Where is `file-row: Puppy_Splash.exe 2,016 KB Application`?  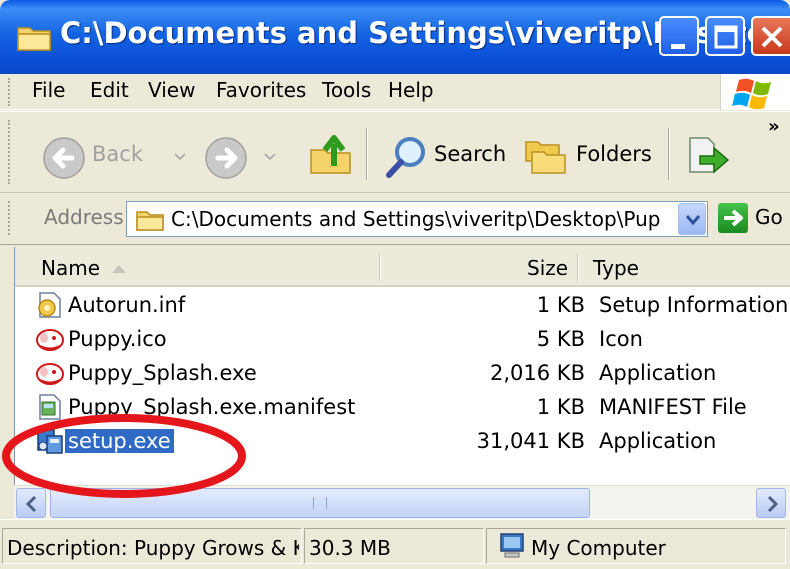
file-row: Puppy_Splash.exe 2,016 KB Application is located at coordinates (402, 374).